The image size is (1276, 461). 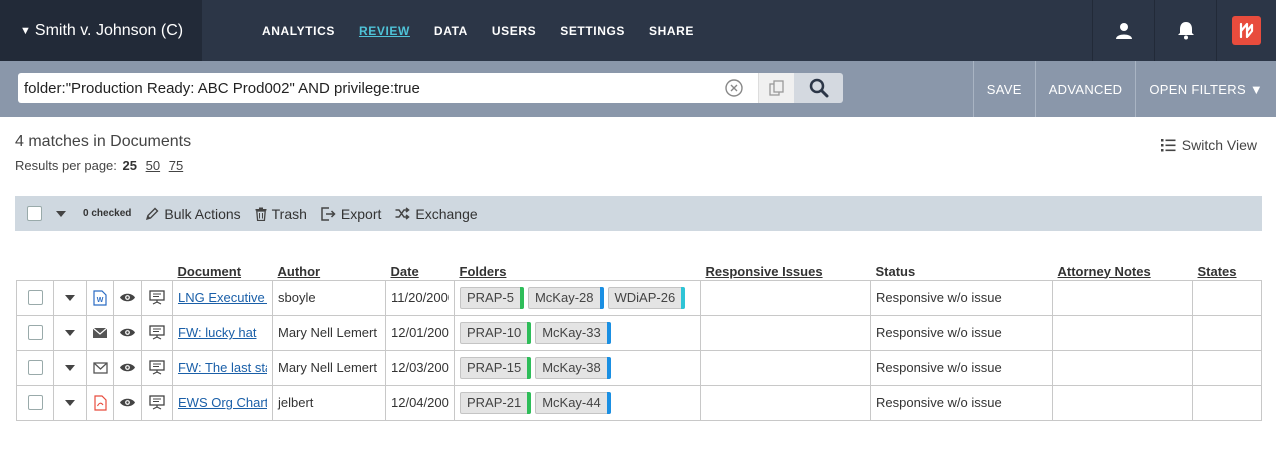 I want to click on clear-search-icon, so click(x=734, y=88).